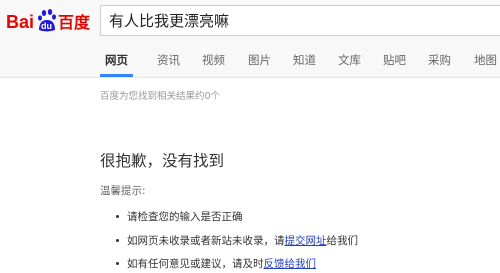 This screenshot has width=500, height=273. I want to click on result-count: 百度为您找到相关结果约0个, so click(160, 96).